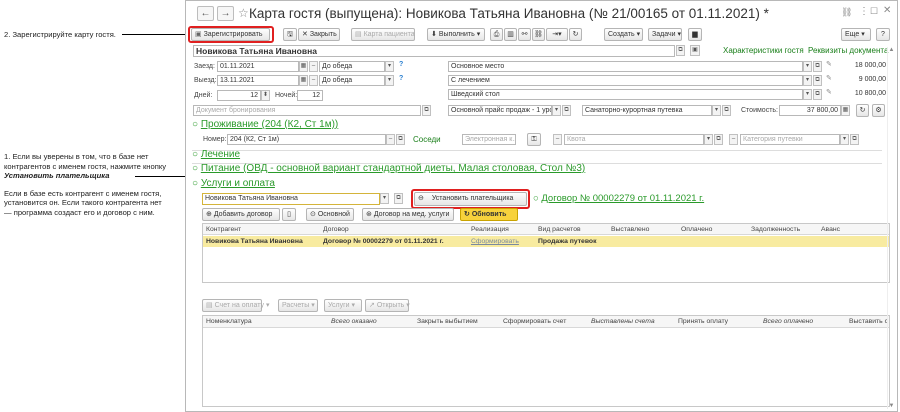  What do you see at coordinates (775, 229) in the screenshot?
I see `column-header: Задолженность` at bounding box center [775, 229].